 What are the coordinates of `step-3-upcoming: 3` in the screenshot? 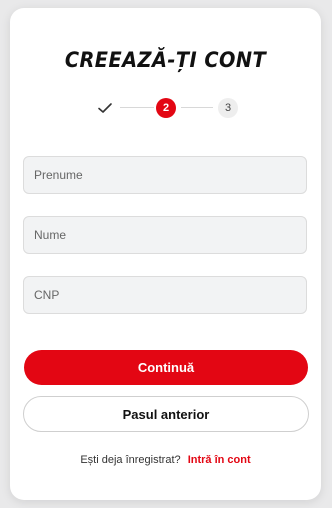 It's located at (228, 108).